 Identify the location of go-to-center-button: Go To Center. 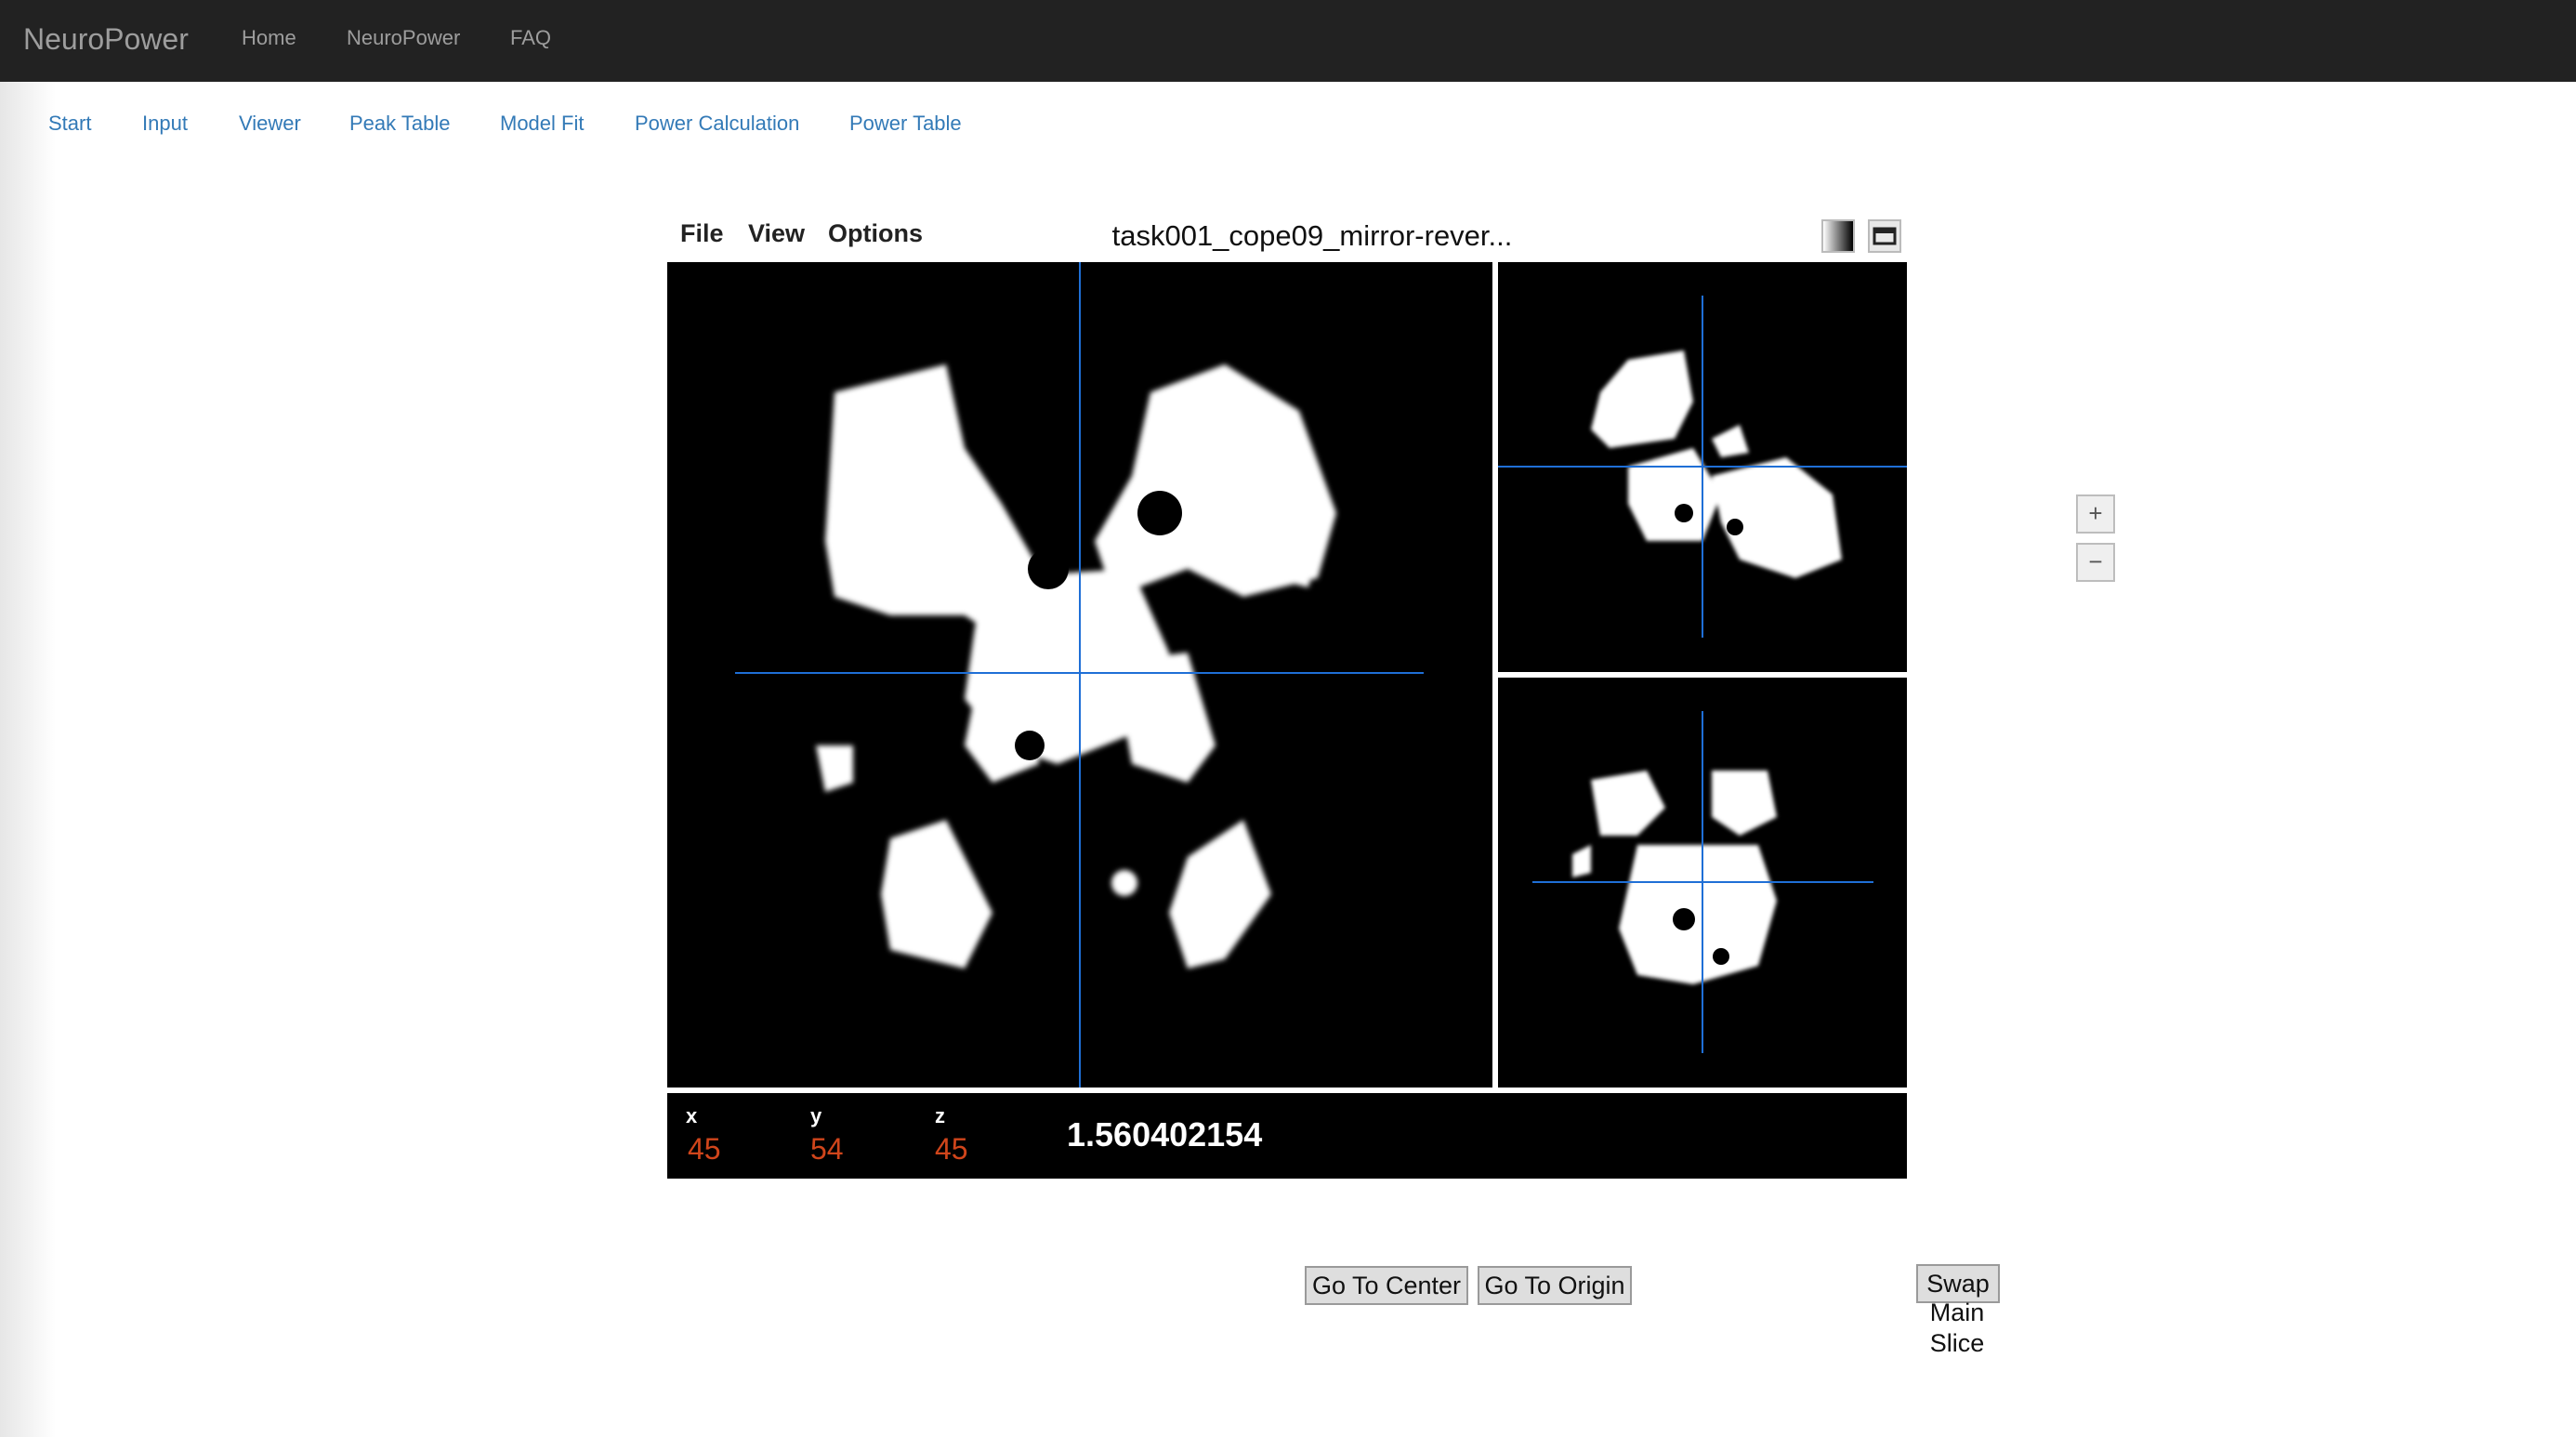
(1386, 1285).